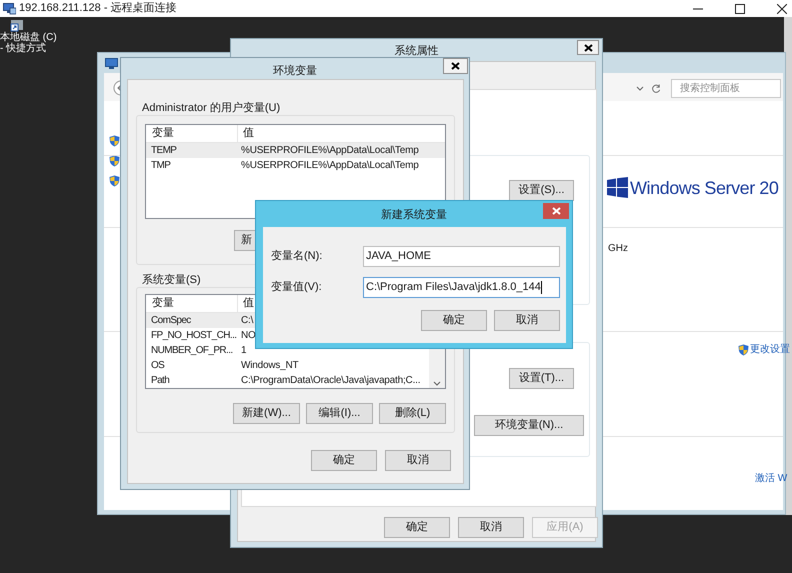 This screenshot has width=792, height=573. I want to click on variable-value: C:\, so click(247, 321).